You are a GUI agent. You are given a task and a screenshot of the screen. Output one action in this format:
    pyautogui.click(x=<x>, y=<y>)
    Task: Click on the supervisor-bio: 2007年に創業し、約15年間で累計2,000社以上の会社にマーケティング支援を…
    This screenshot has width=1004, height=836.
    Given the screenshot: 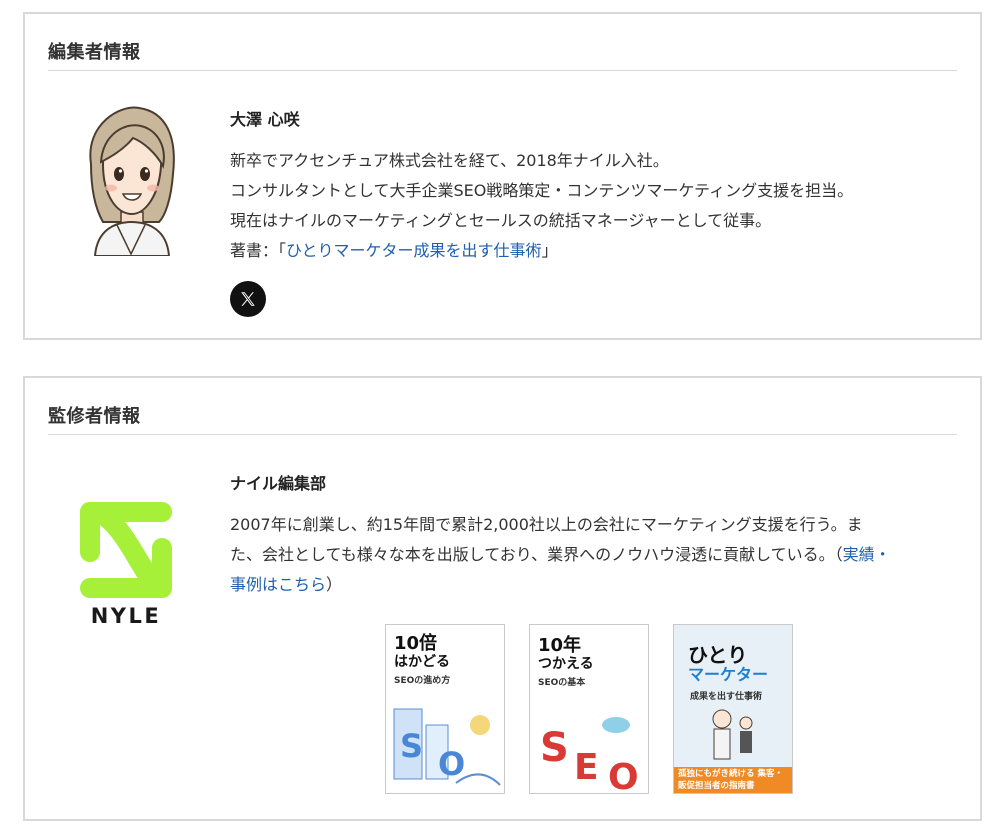 What is the action you would take?
    pyautogui.click(x=592, y=555)
    